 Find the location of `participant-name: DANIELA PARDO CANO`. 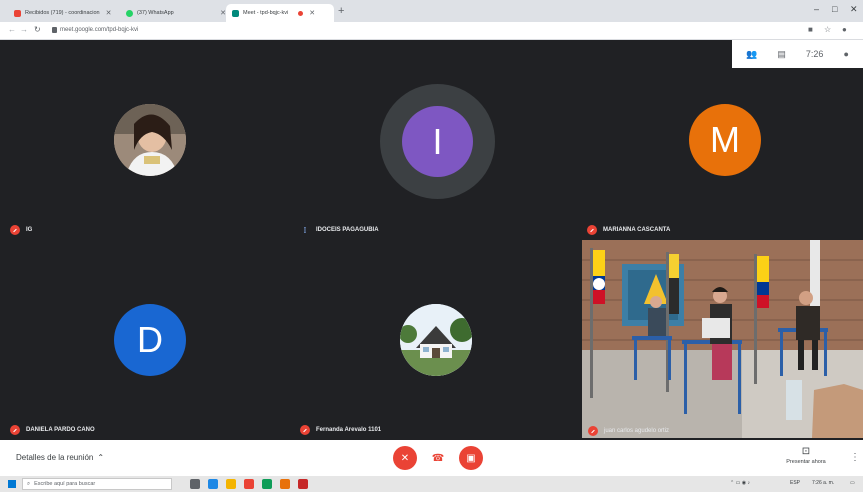

participant-name: DANIELA PARDO CANO is located at coordinates (60, 430).